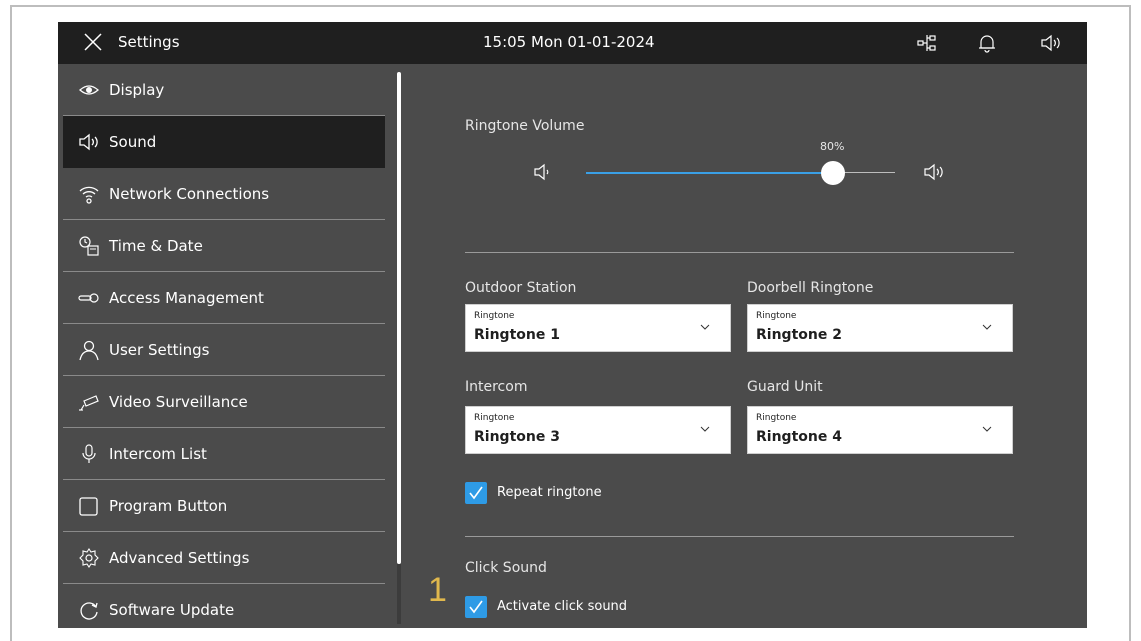 The width and height of the screenshot is (1141, 641). Describe the element at coordinates (525, 126) in the screenshot. I see `ringtone-volume-label: Ringtone Volume` at that location.